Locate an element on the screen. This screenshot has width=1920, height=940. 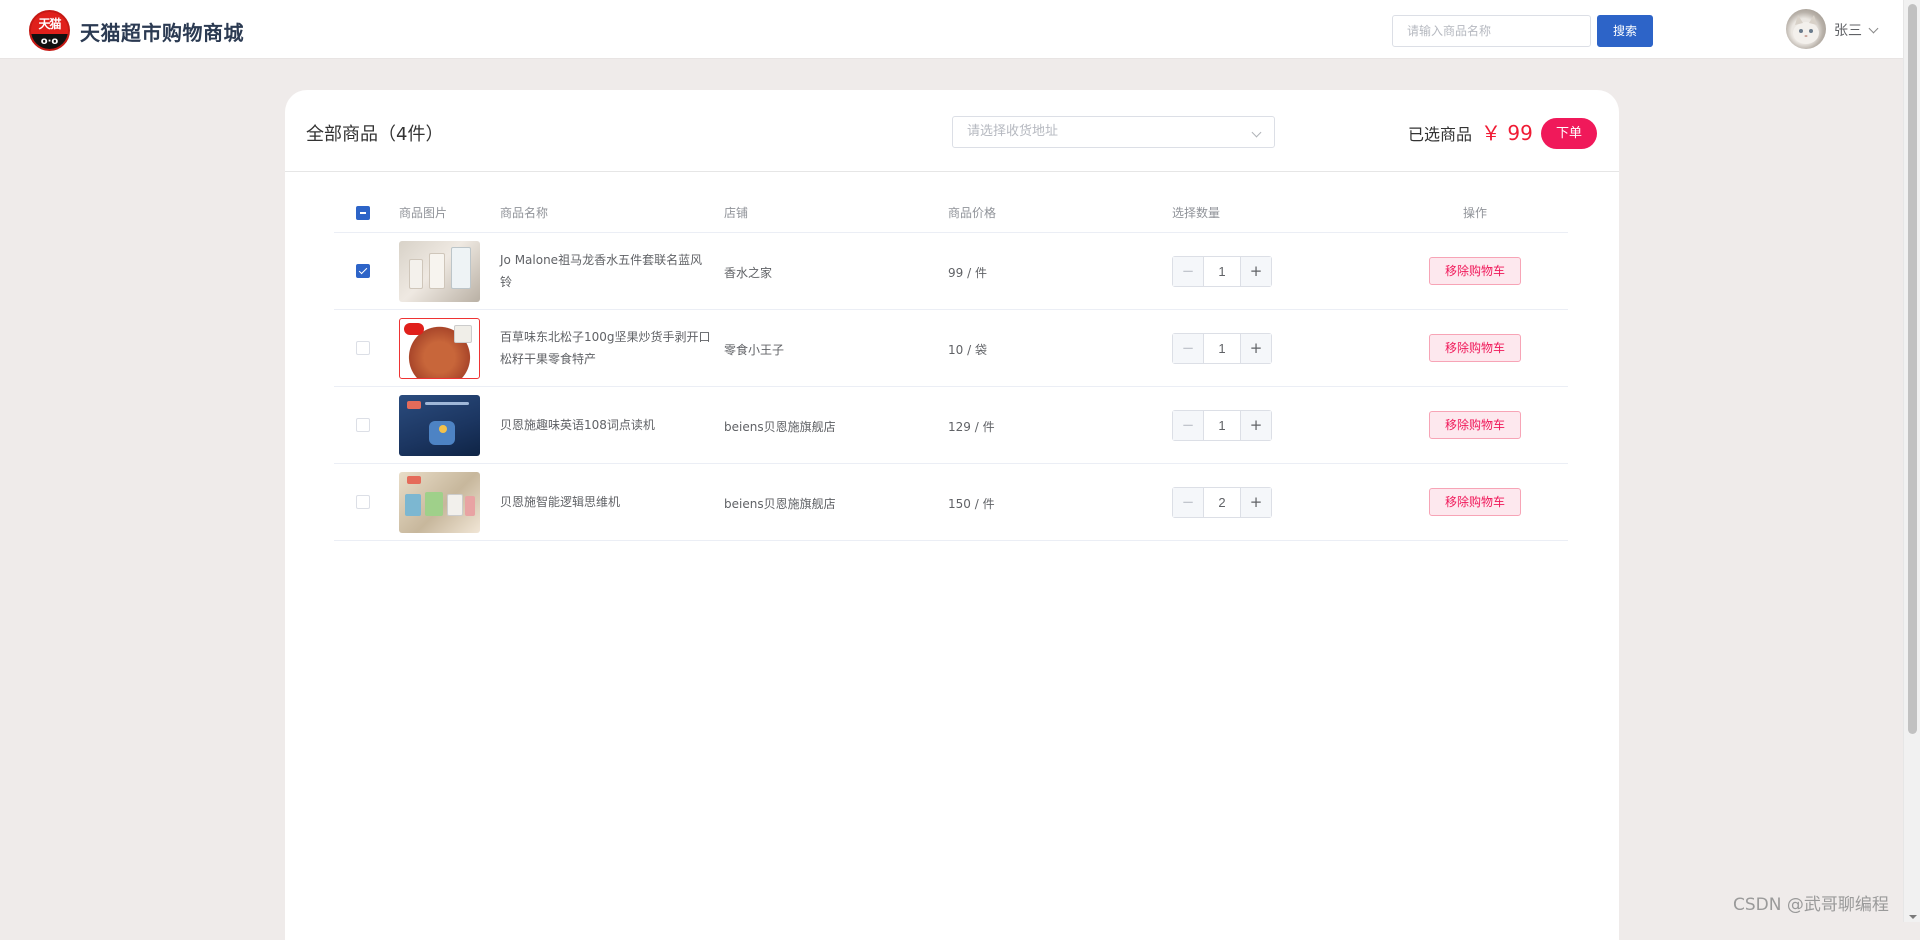
col-shop: 店铺 is located at coordinates (736, 213).